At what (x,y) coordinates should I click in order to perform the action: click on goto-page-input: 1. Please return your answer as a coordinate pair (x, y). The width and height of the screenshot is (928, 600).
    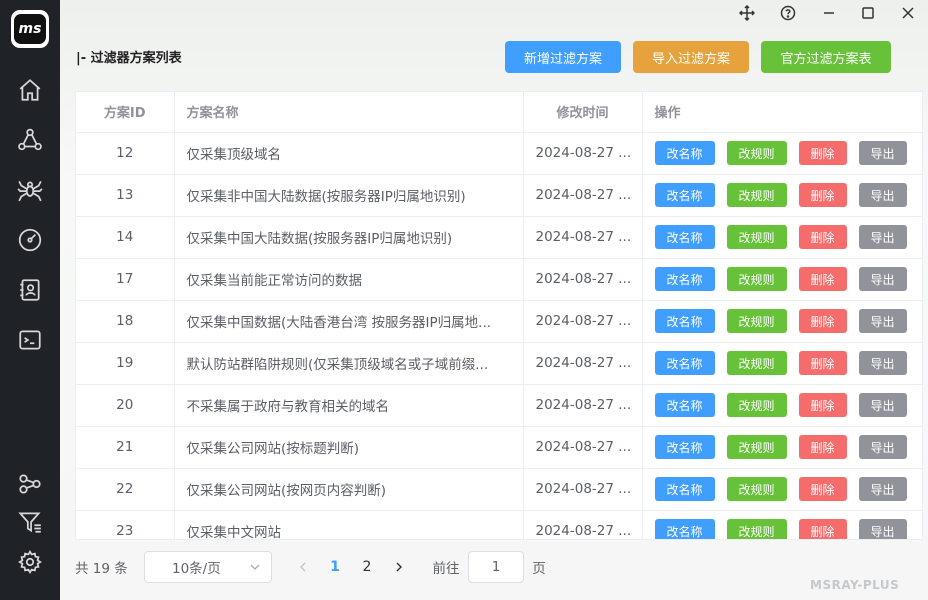
    Looking at the image, I should click on (496, 567).